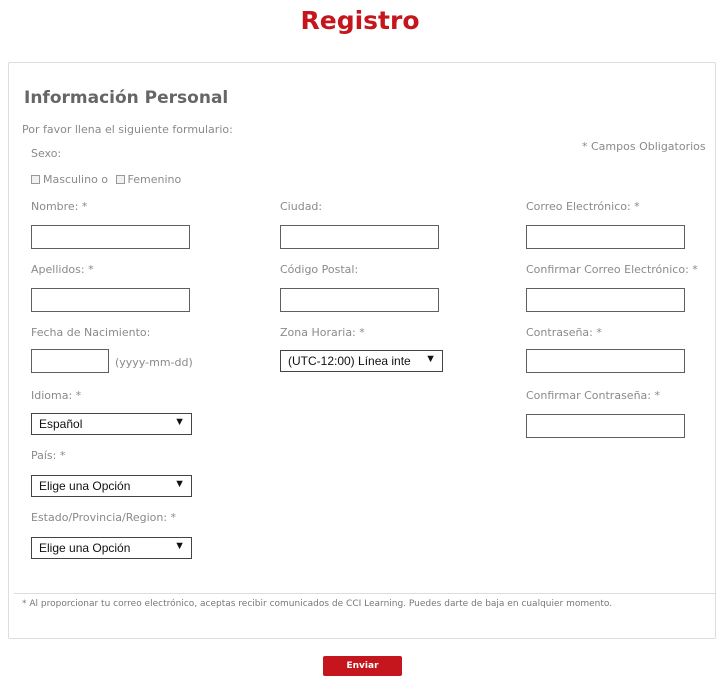 Image resolution: width=720 pixels, height=676 pixels. I want to click on ciudad-input, so click(359, 237).